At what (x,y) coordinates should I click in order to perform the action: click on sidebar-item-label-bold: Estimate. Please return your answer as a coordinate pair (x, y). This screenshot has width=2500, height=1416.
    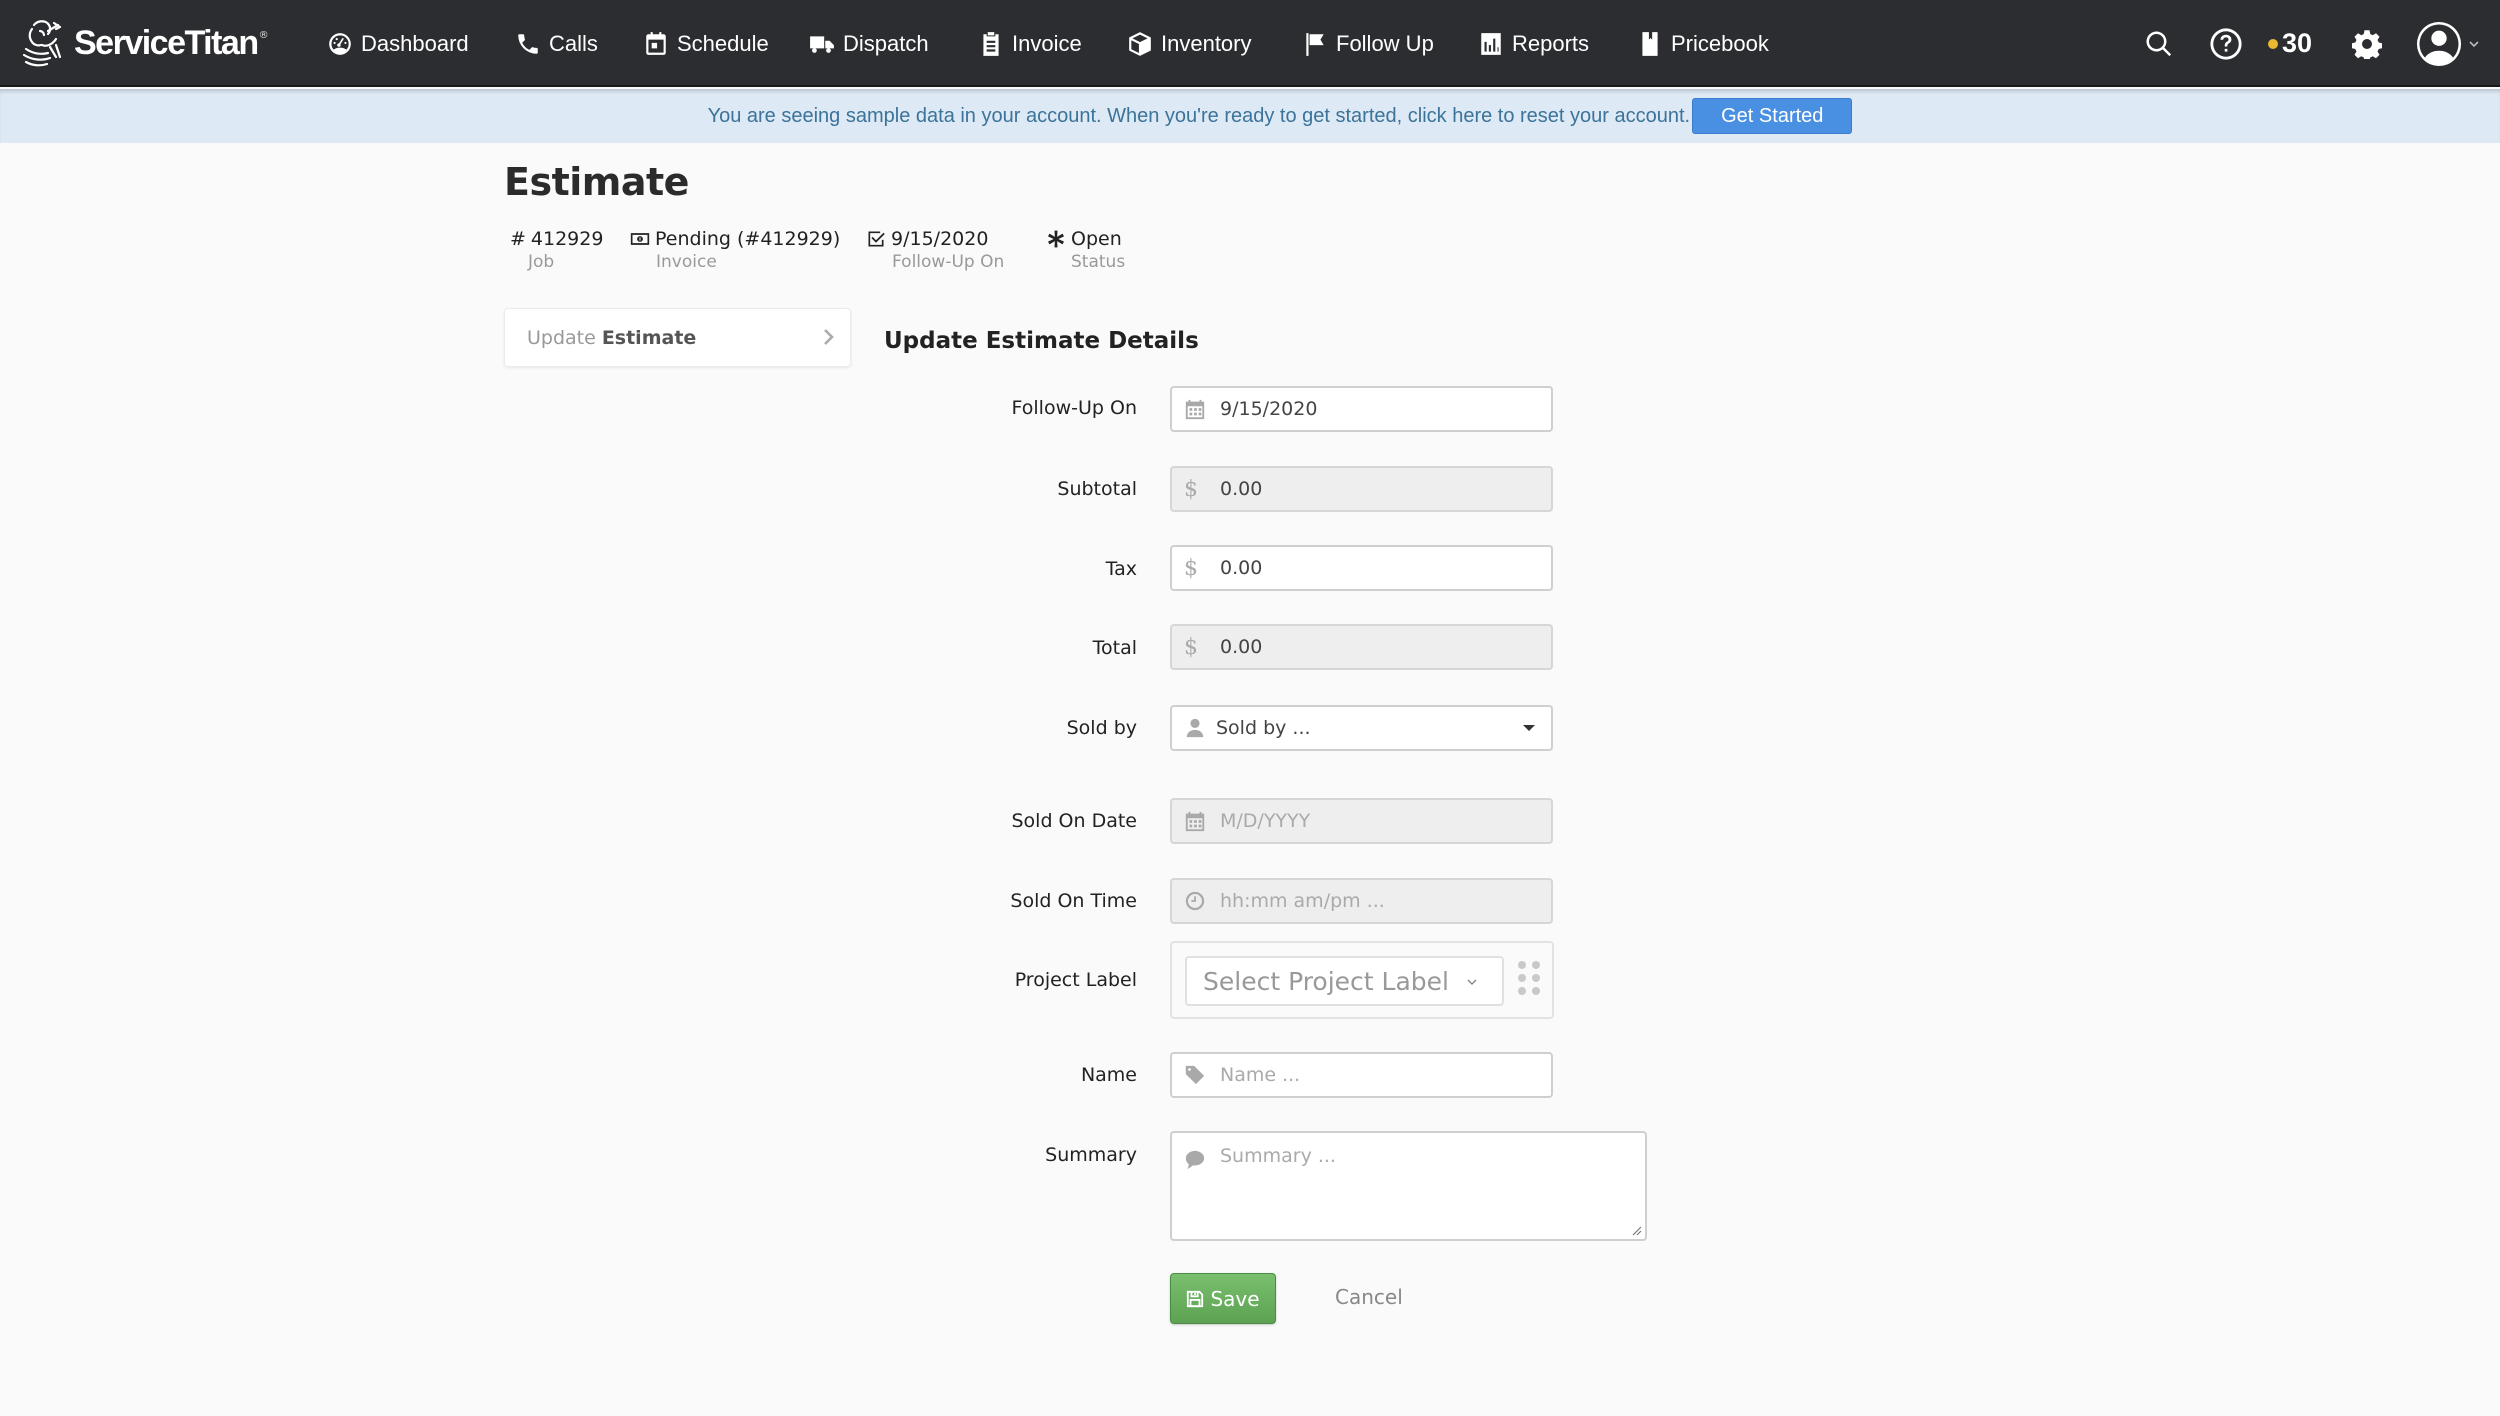
    Looking at the image, I should click on (649, 337).